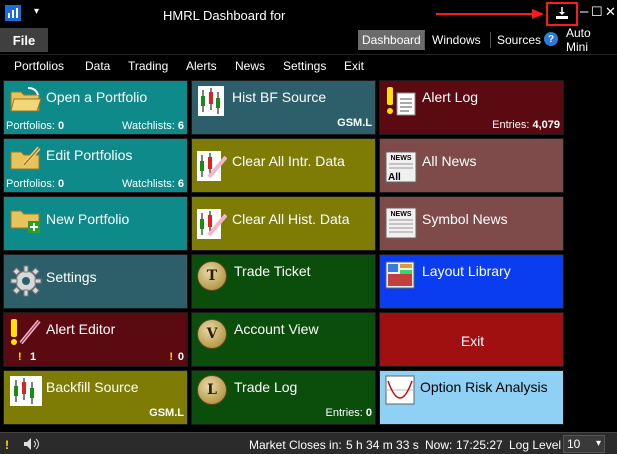 The height and width of the screenshot is (454, 617). I want to click on maximize-button: ☐, so click(597, 12).